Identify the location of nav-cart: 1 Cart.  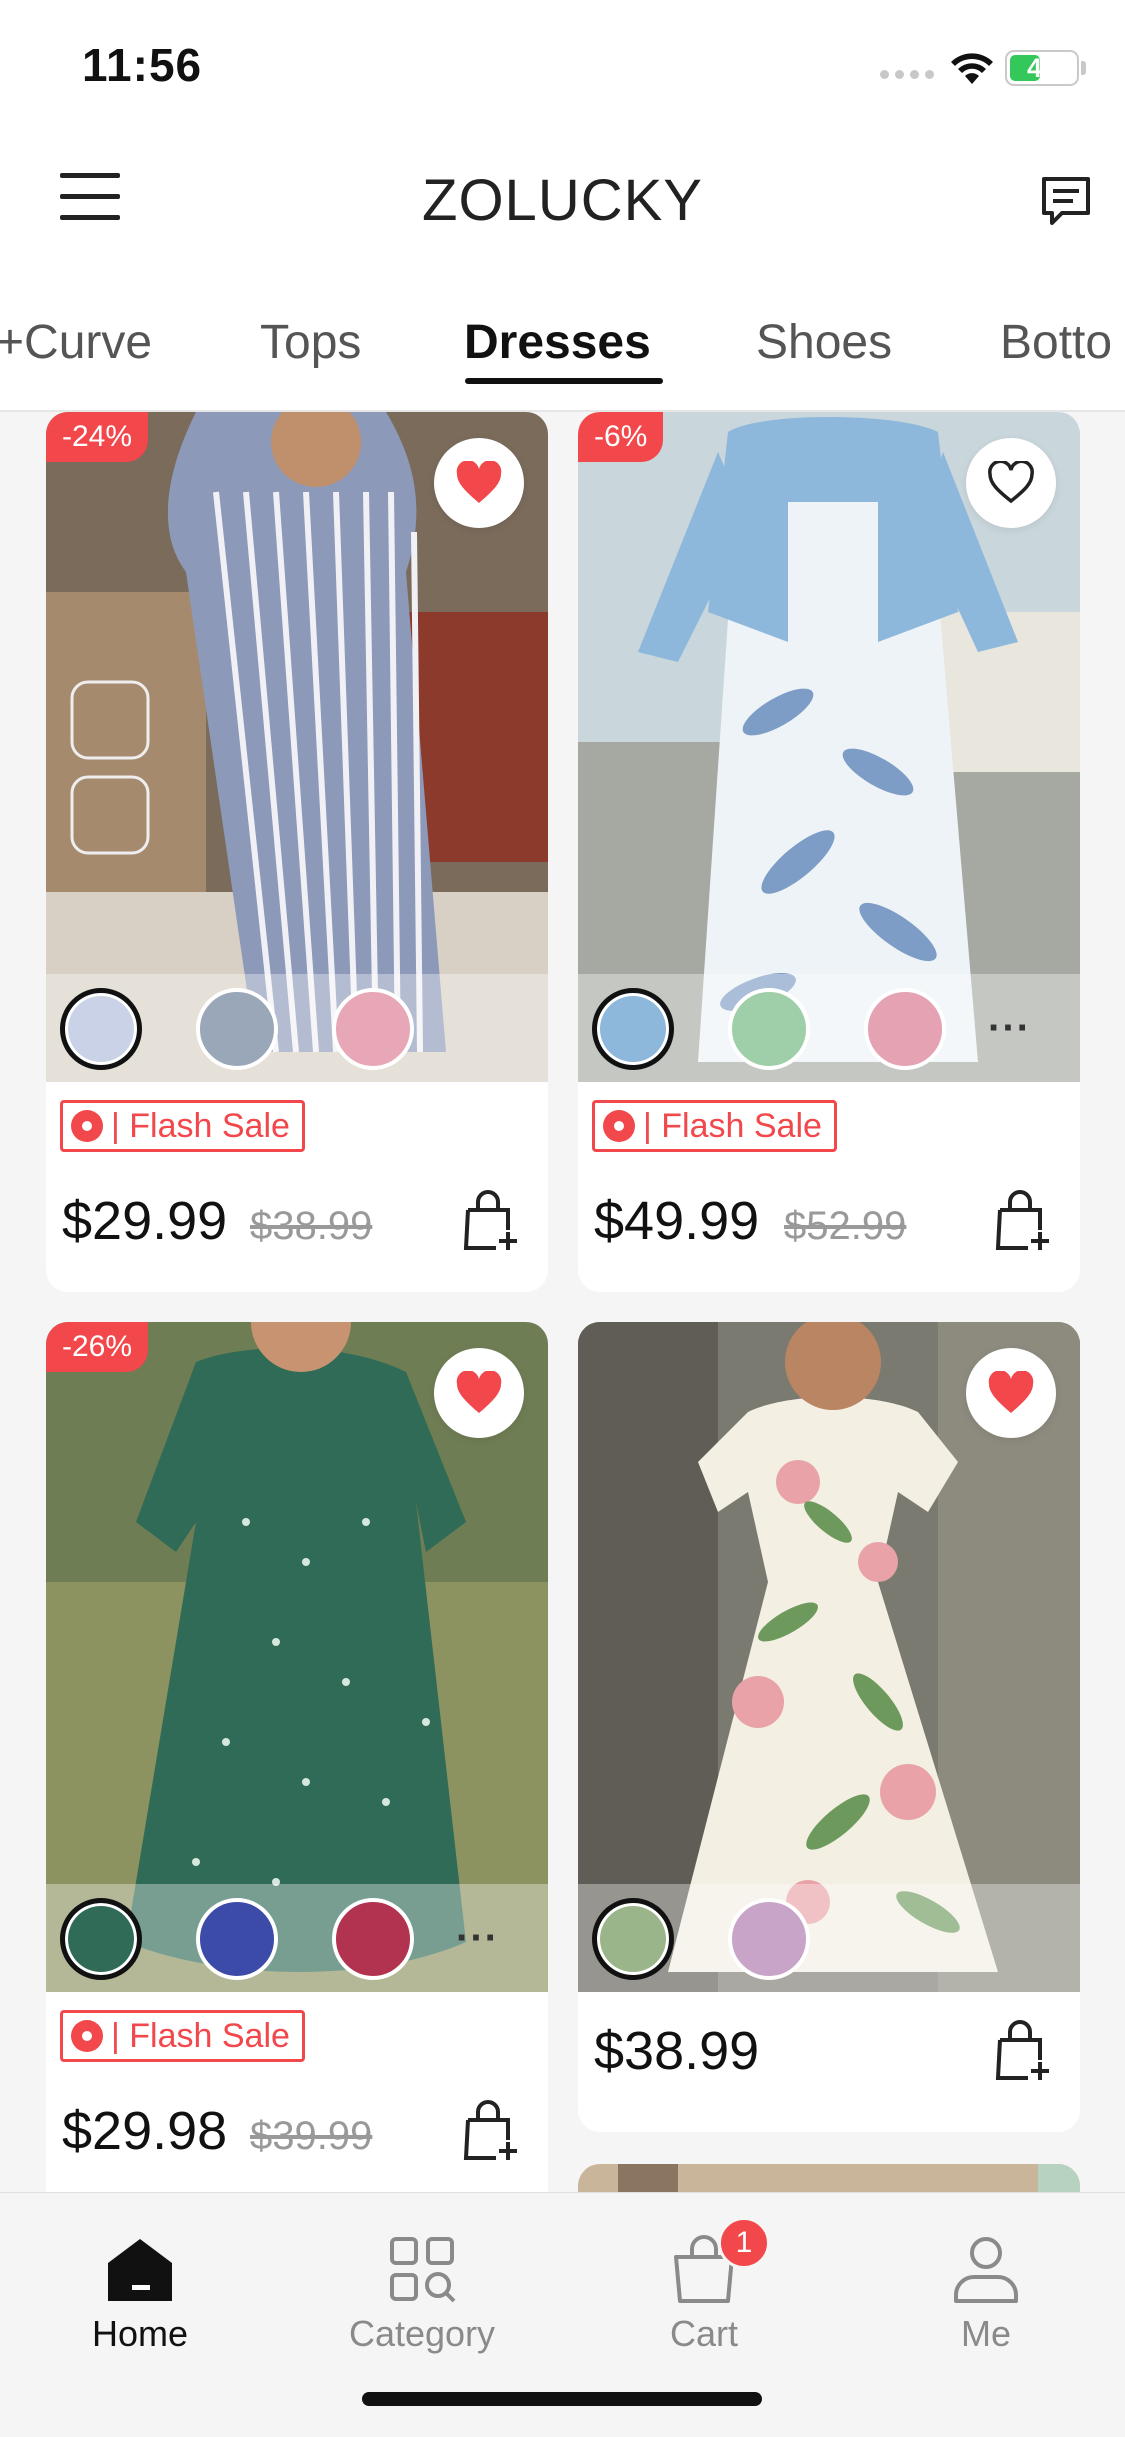
(704, 2286).